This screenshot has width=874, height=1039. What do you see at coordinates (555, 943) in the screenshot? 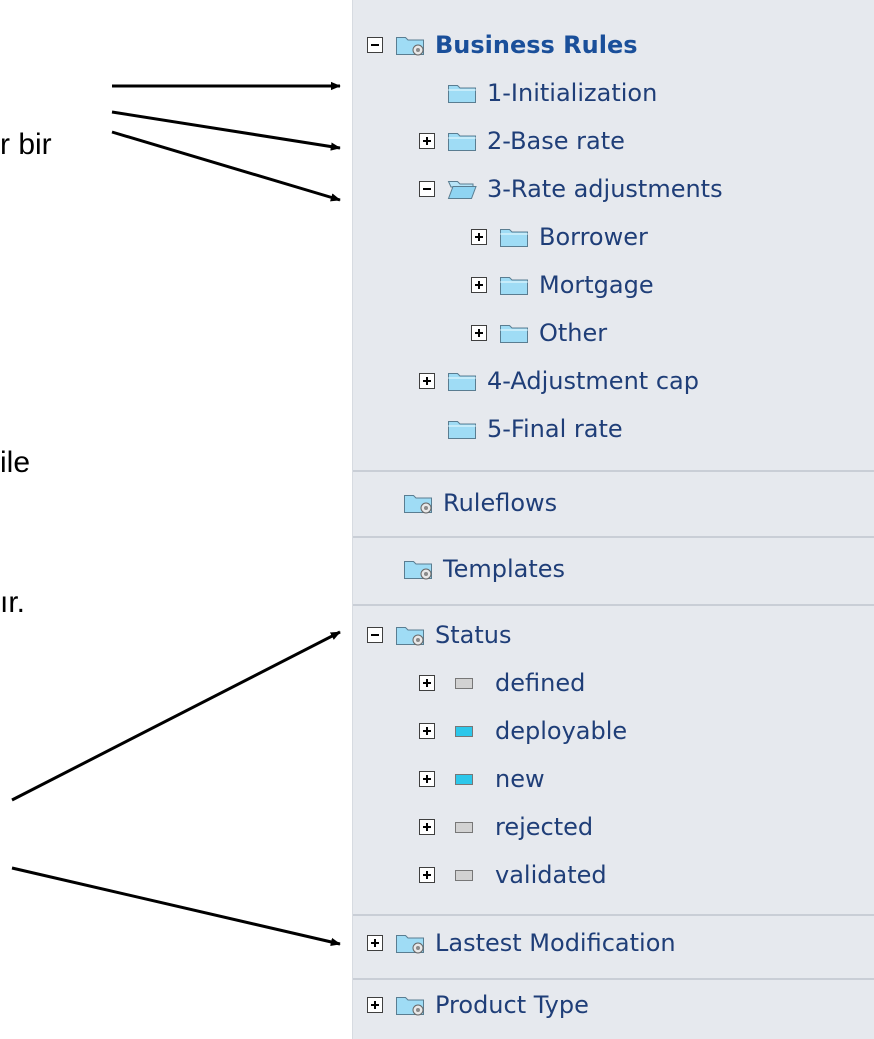
I see `tree-node-label: Lastest Modification` at bounding box center [555, 943].